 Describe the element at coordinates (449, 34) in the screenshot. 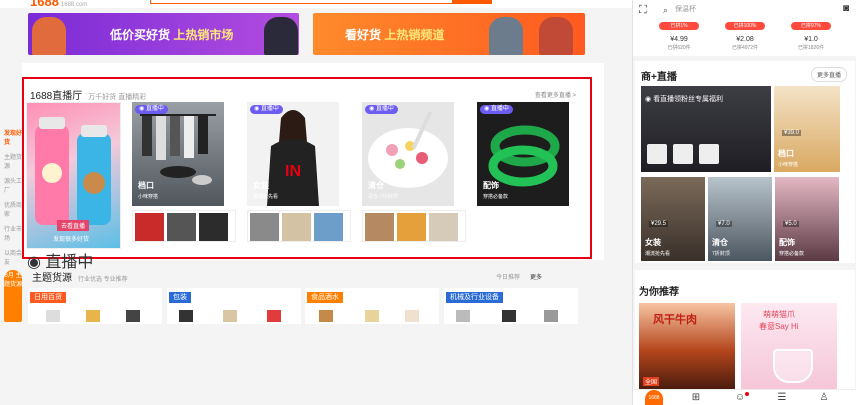

I see `banner-hot-channel: 看好货 上热销频道` at that location.